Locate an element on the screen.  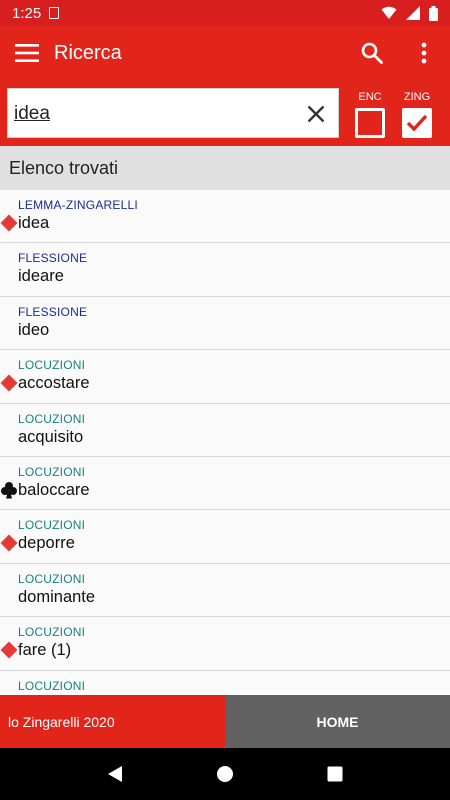
zing-label: ZING is located at coordinates (417, 97).